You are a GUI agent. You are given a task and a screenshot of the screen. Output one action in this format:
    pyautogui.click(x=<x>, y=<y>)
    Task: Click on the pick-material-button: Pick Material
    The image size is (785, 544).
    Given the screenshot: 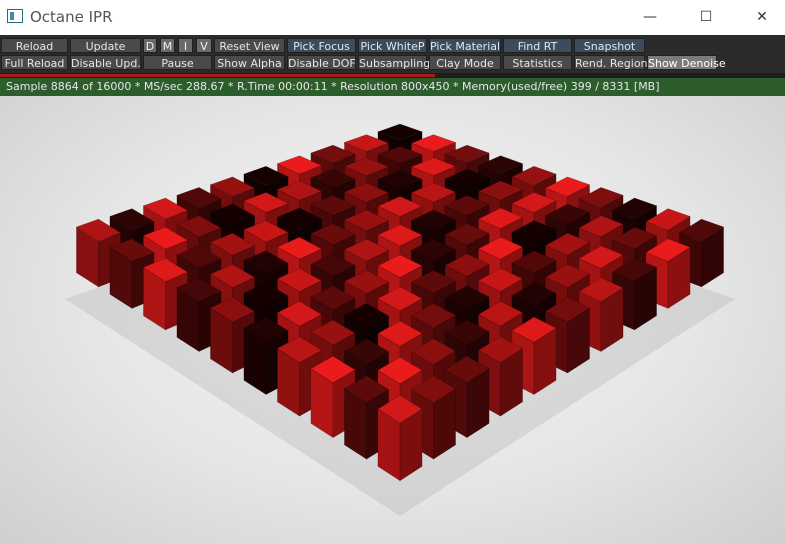 What is the action you would take?
    pyautogui.click(x=465, y=45)
    